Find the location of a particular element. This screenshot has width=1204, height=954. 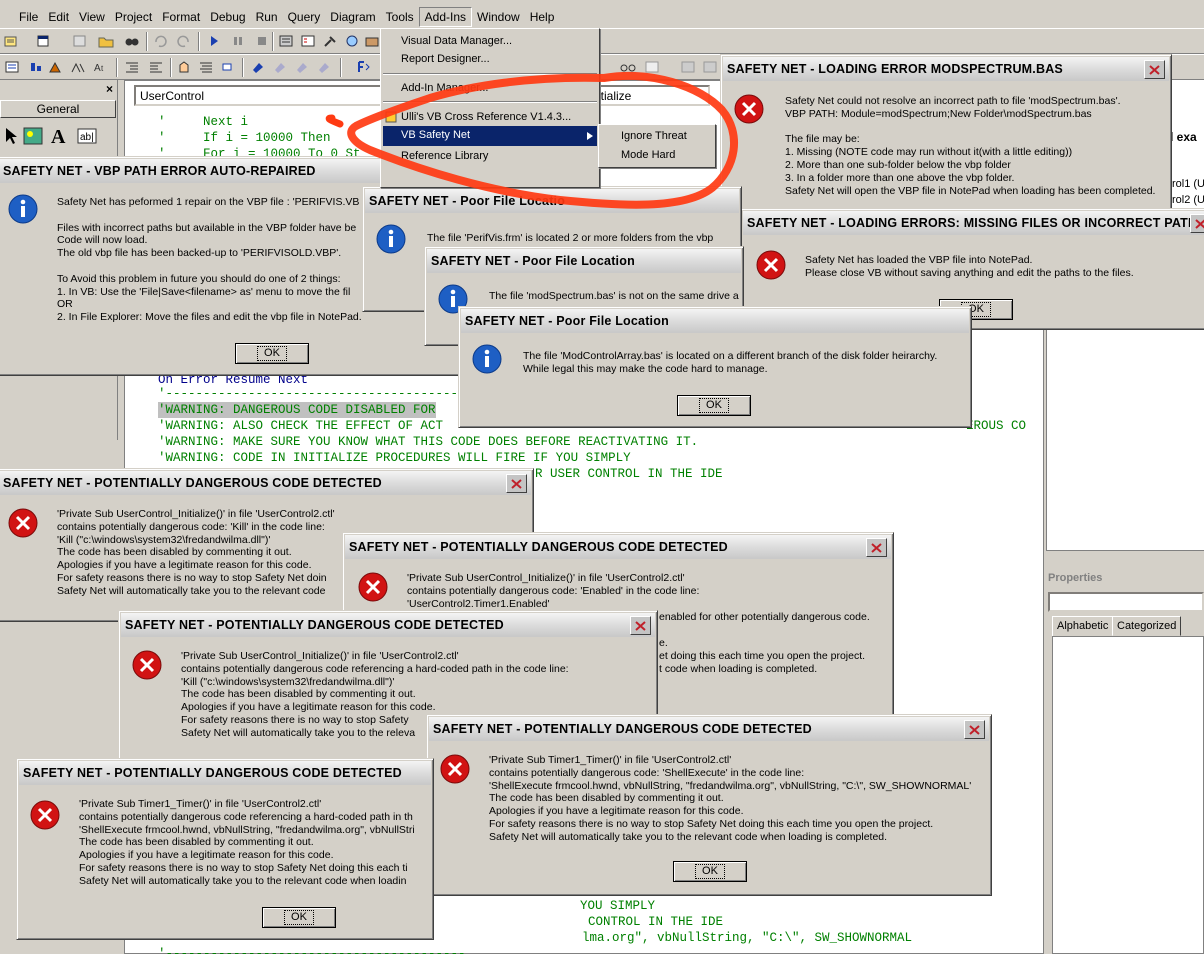

textbox-tool-icon: ab| is located at coordinates (87, 136).